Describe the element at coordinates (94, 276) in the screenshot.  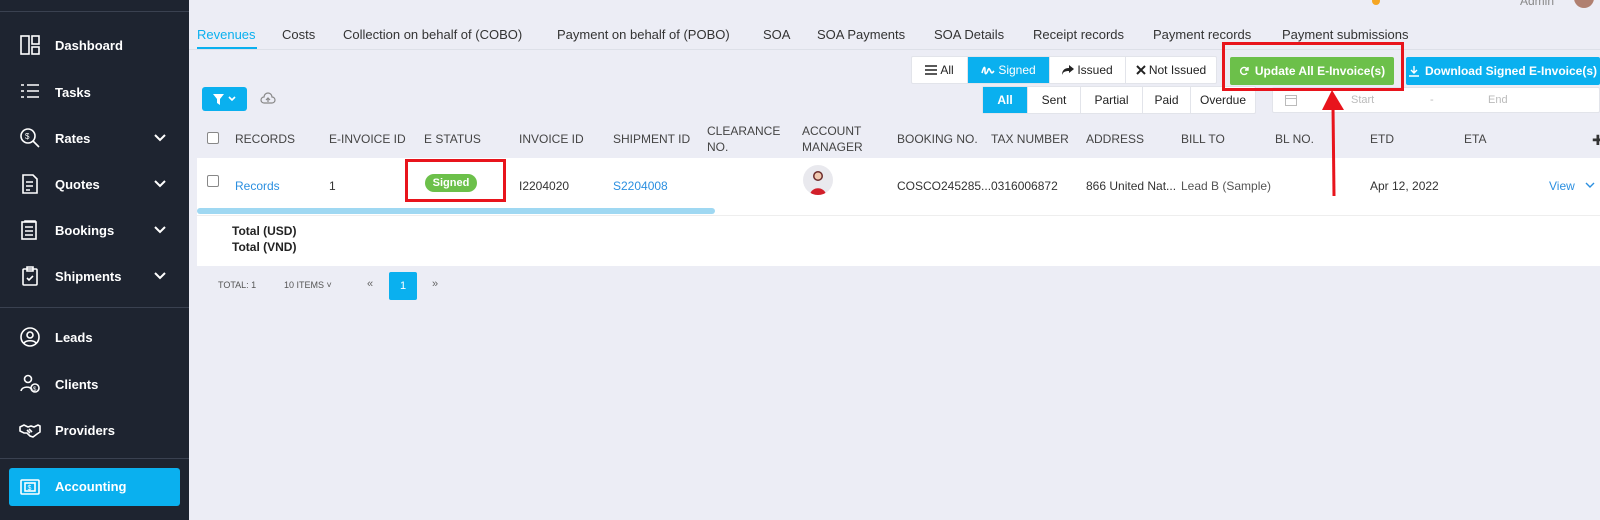
I see `sidebar-item-shipments: Shipments` at that location.